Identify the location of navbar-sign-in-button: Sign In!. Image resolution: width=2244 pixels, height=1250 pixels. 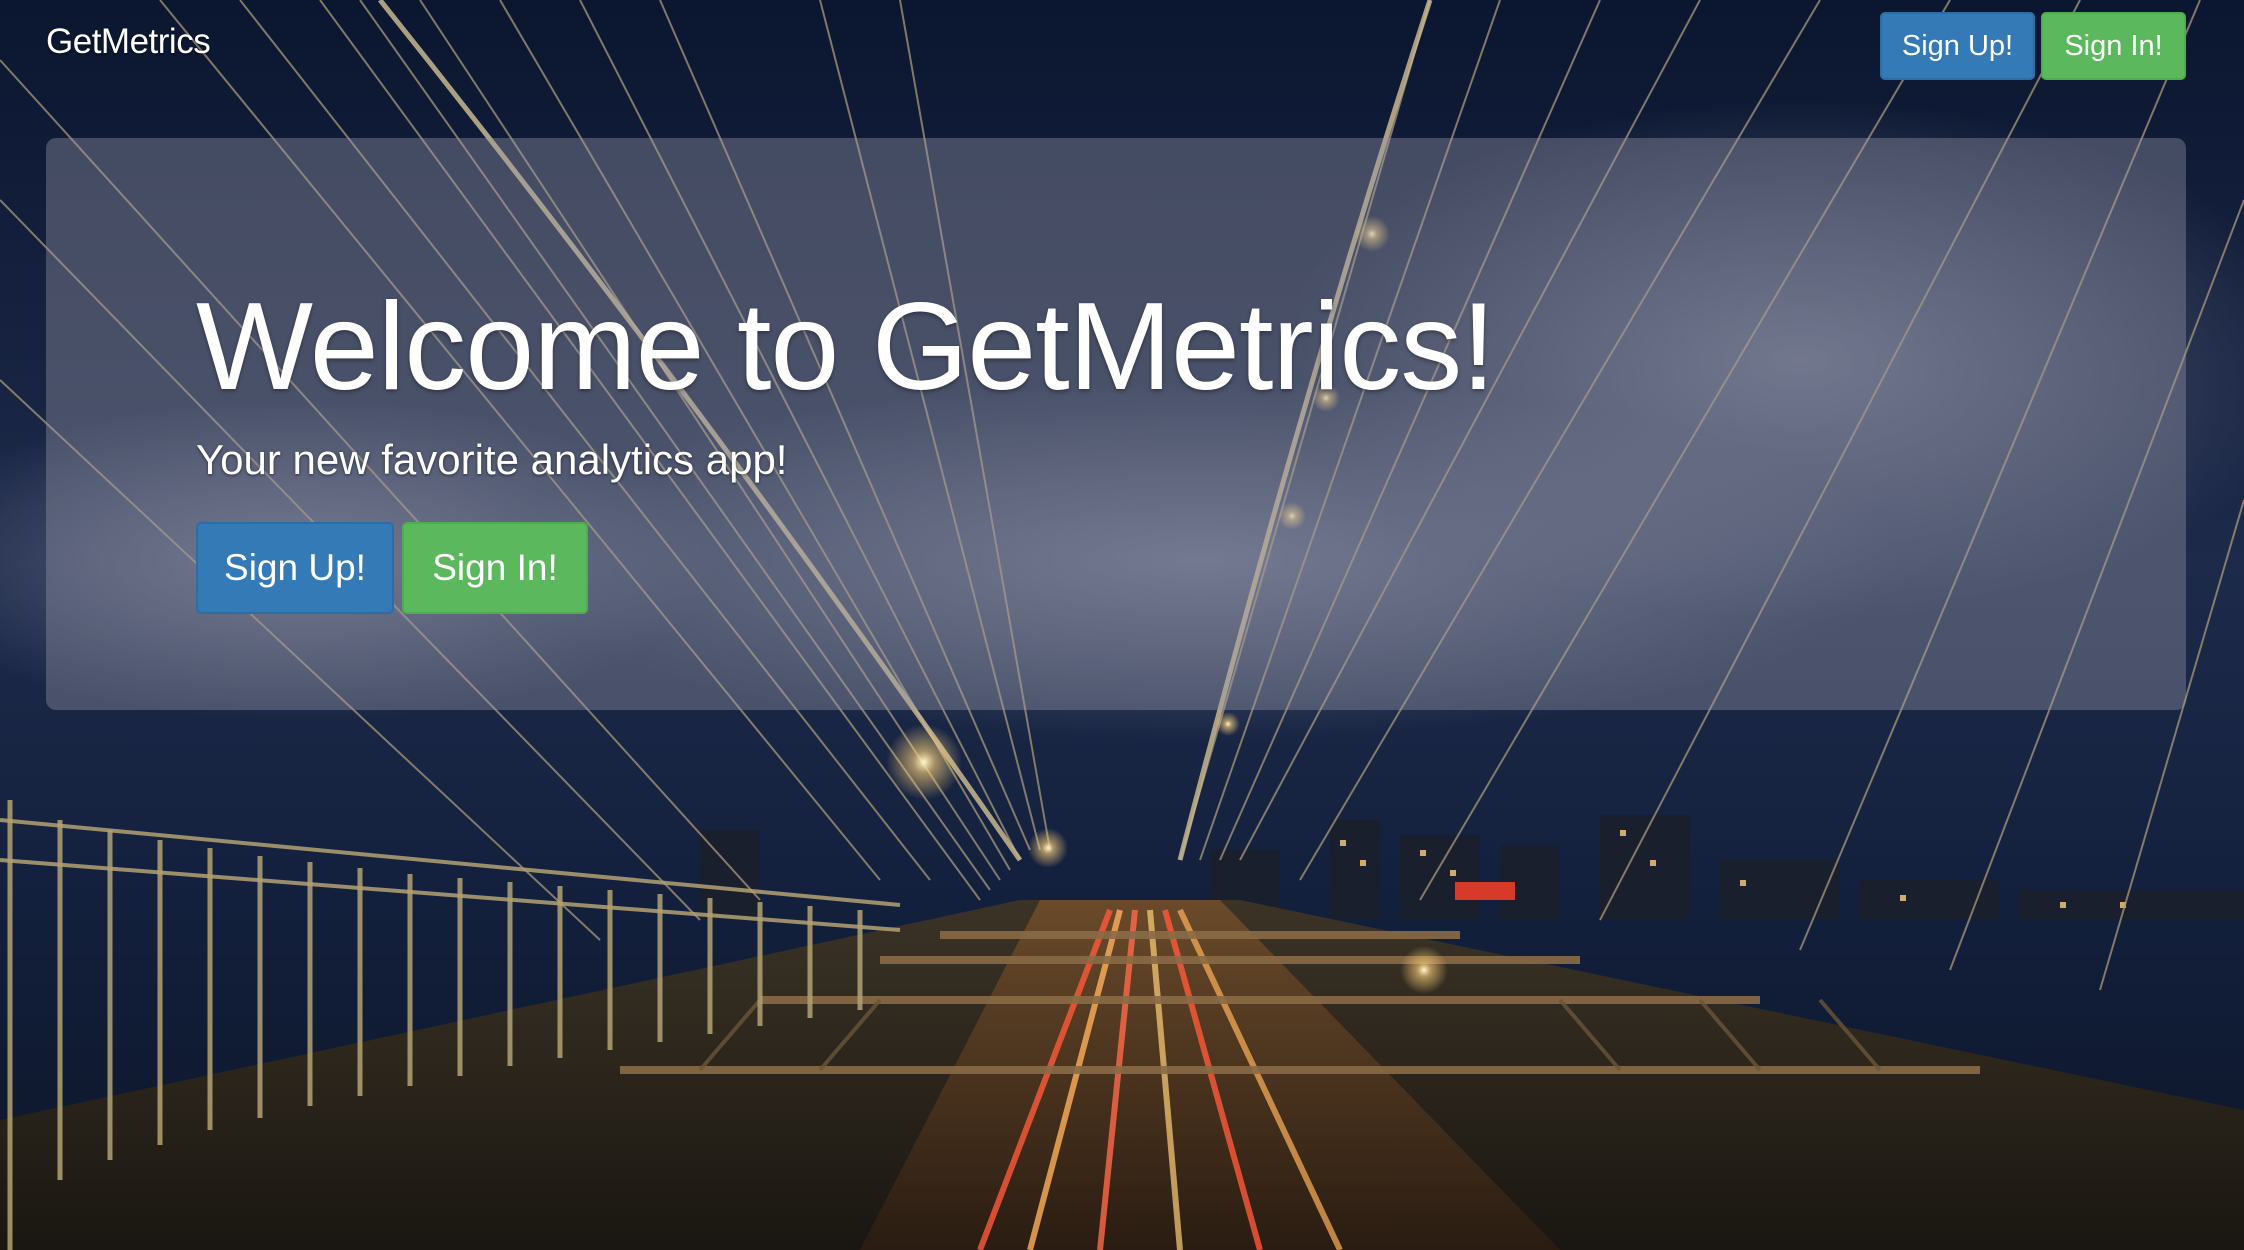
(2113, 46).